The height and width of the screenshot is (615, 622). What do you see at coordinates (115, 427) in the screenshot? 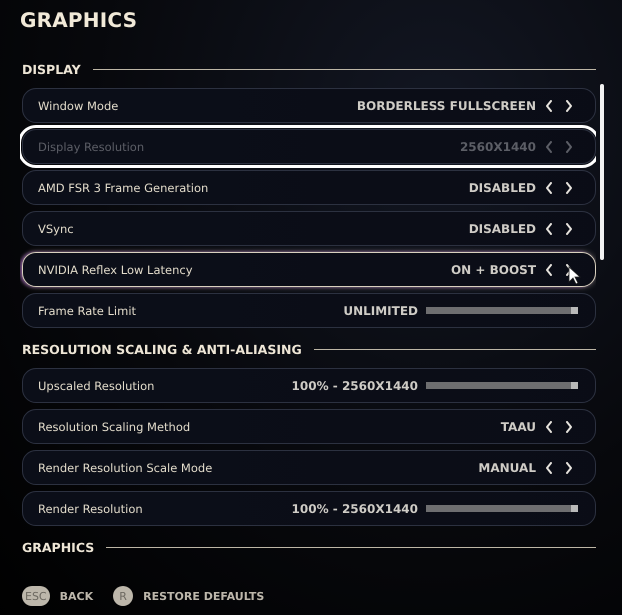
I see `setting-label: Resolution Scaling Method` at bounding box center [115, 427].